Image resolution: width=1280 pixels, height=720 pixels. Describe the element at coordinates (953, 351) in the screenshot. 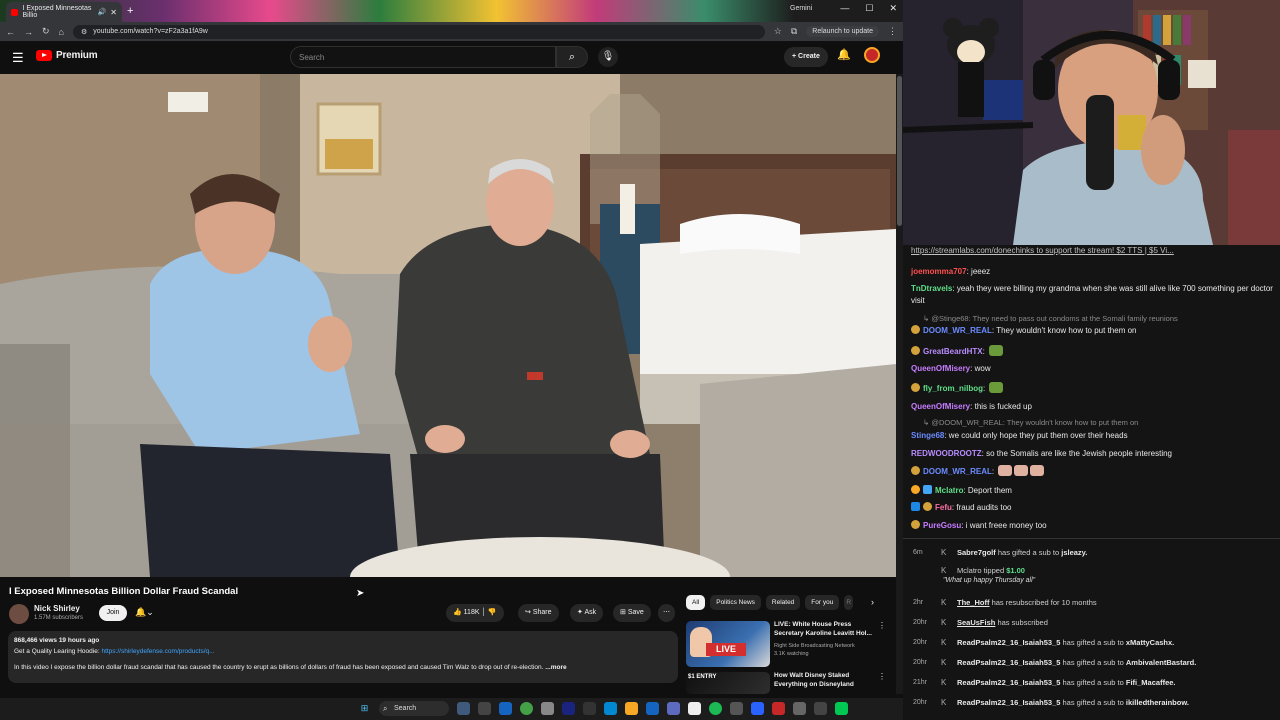

I see `chat-username: GreatBeardHTX` at that location.